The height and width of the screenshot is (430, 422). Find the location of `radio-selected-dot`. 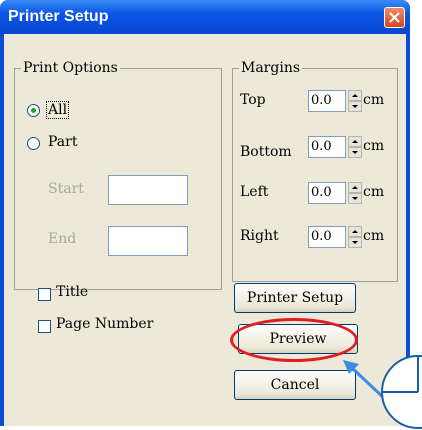

radio-selected-dot is located at coordinates (33, 110).